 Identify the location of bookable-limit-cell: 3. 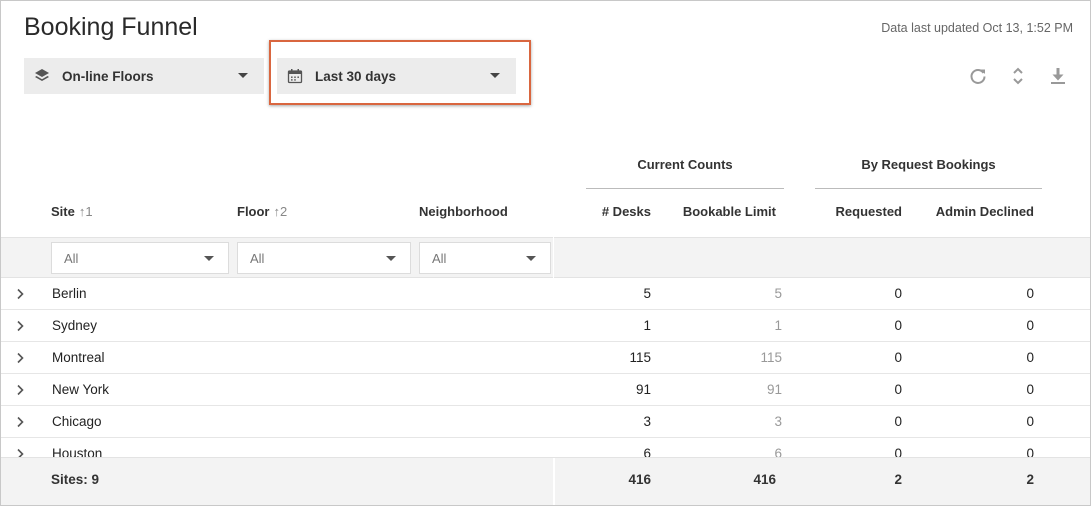
(778, 421).